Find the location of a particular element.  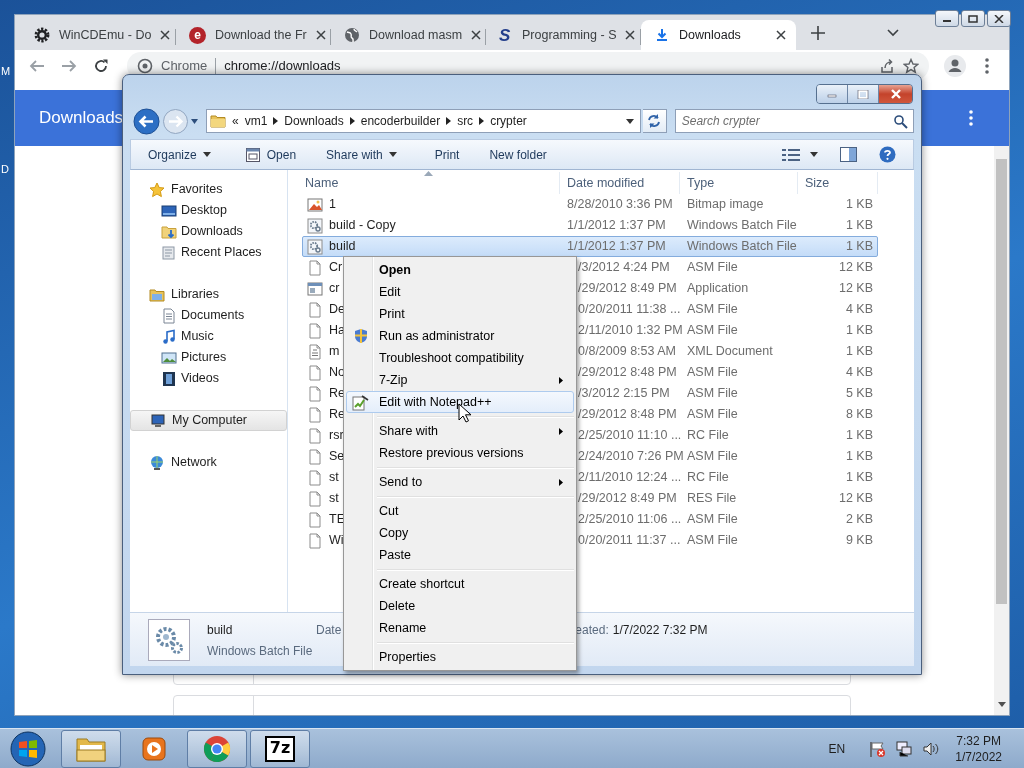

toolbar-button: Organize is located at coordinates (179, 154).